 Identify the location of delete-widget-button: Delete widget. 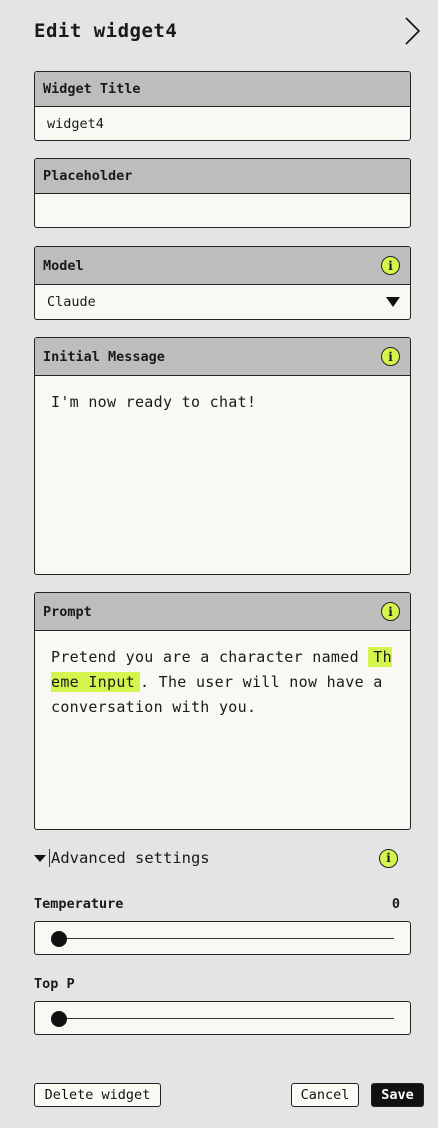
(97, 1095).